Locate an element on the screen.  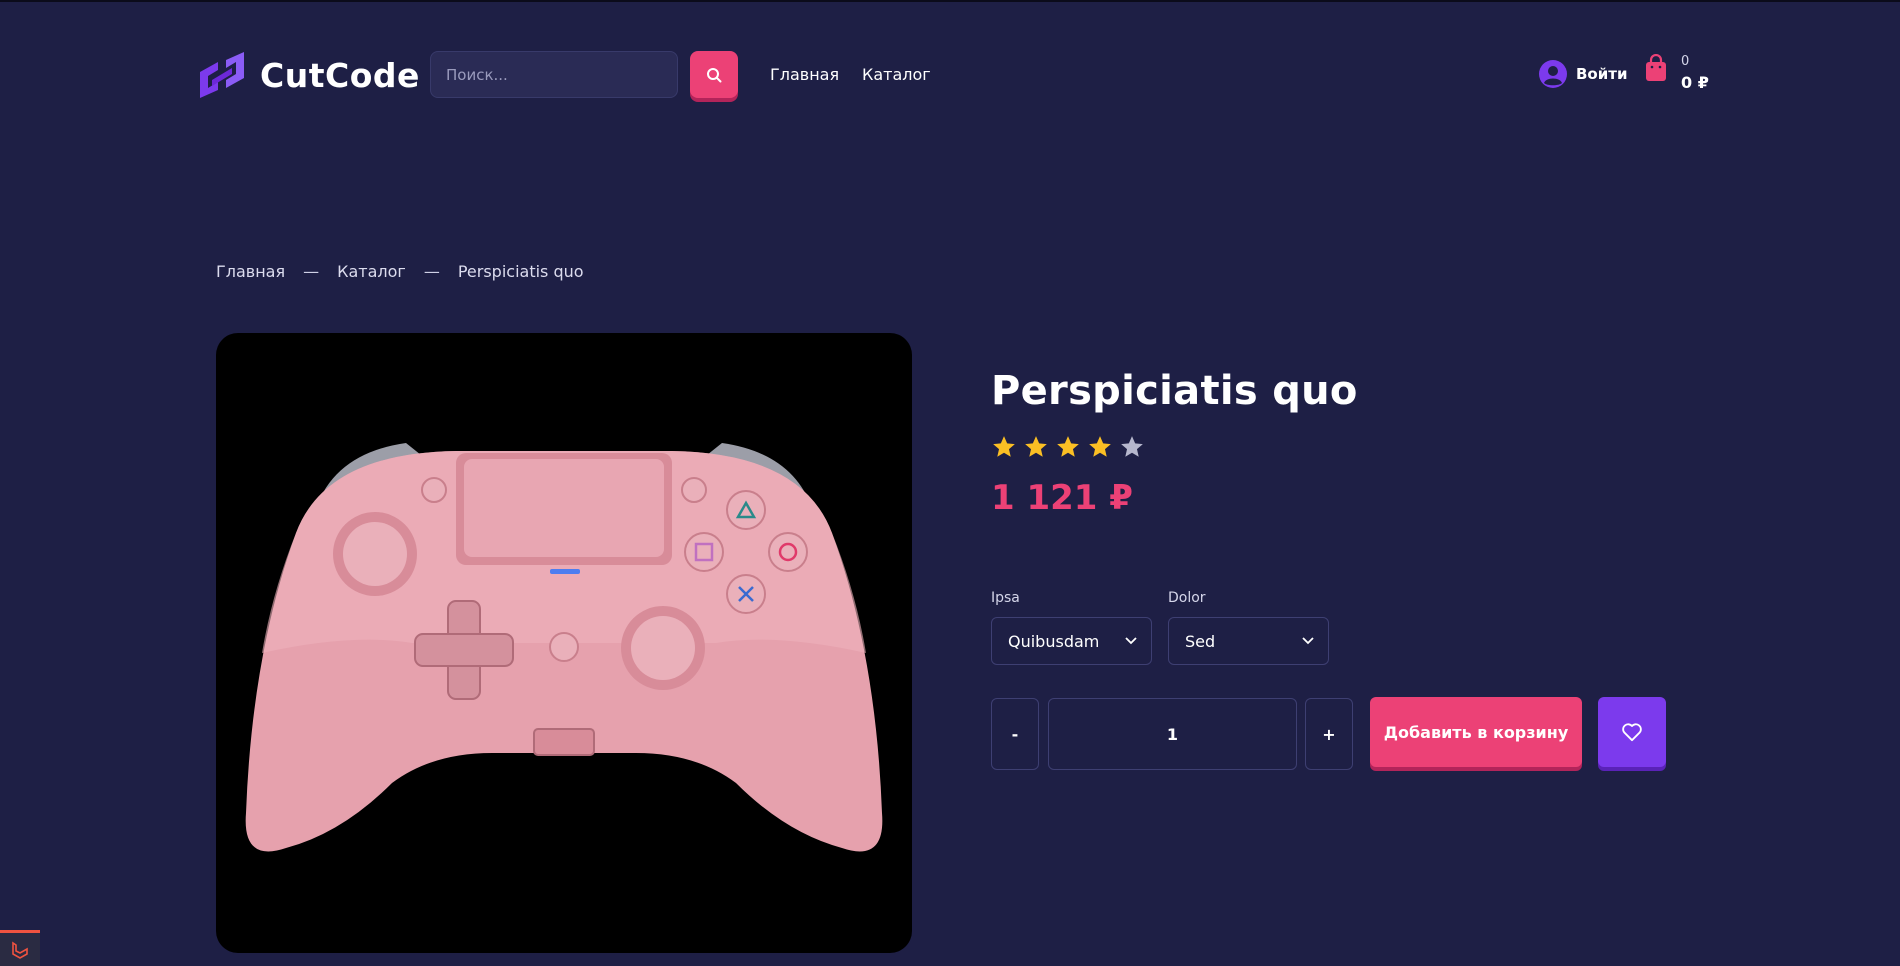
laravel-icon is located at coordinates (20, 950).